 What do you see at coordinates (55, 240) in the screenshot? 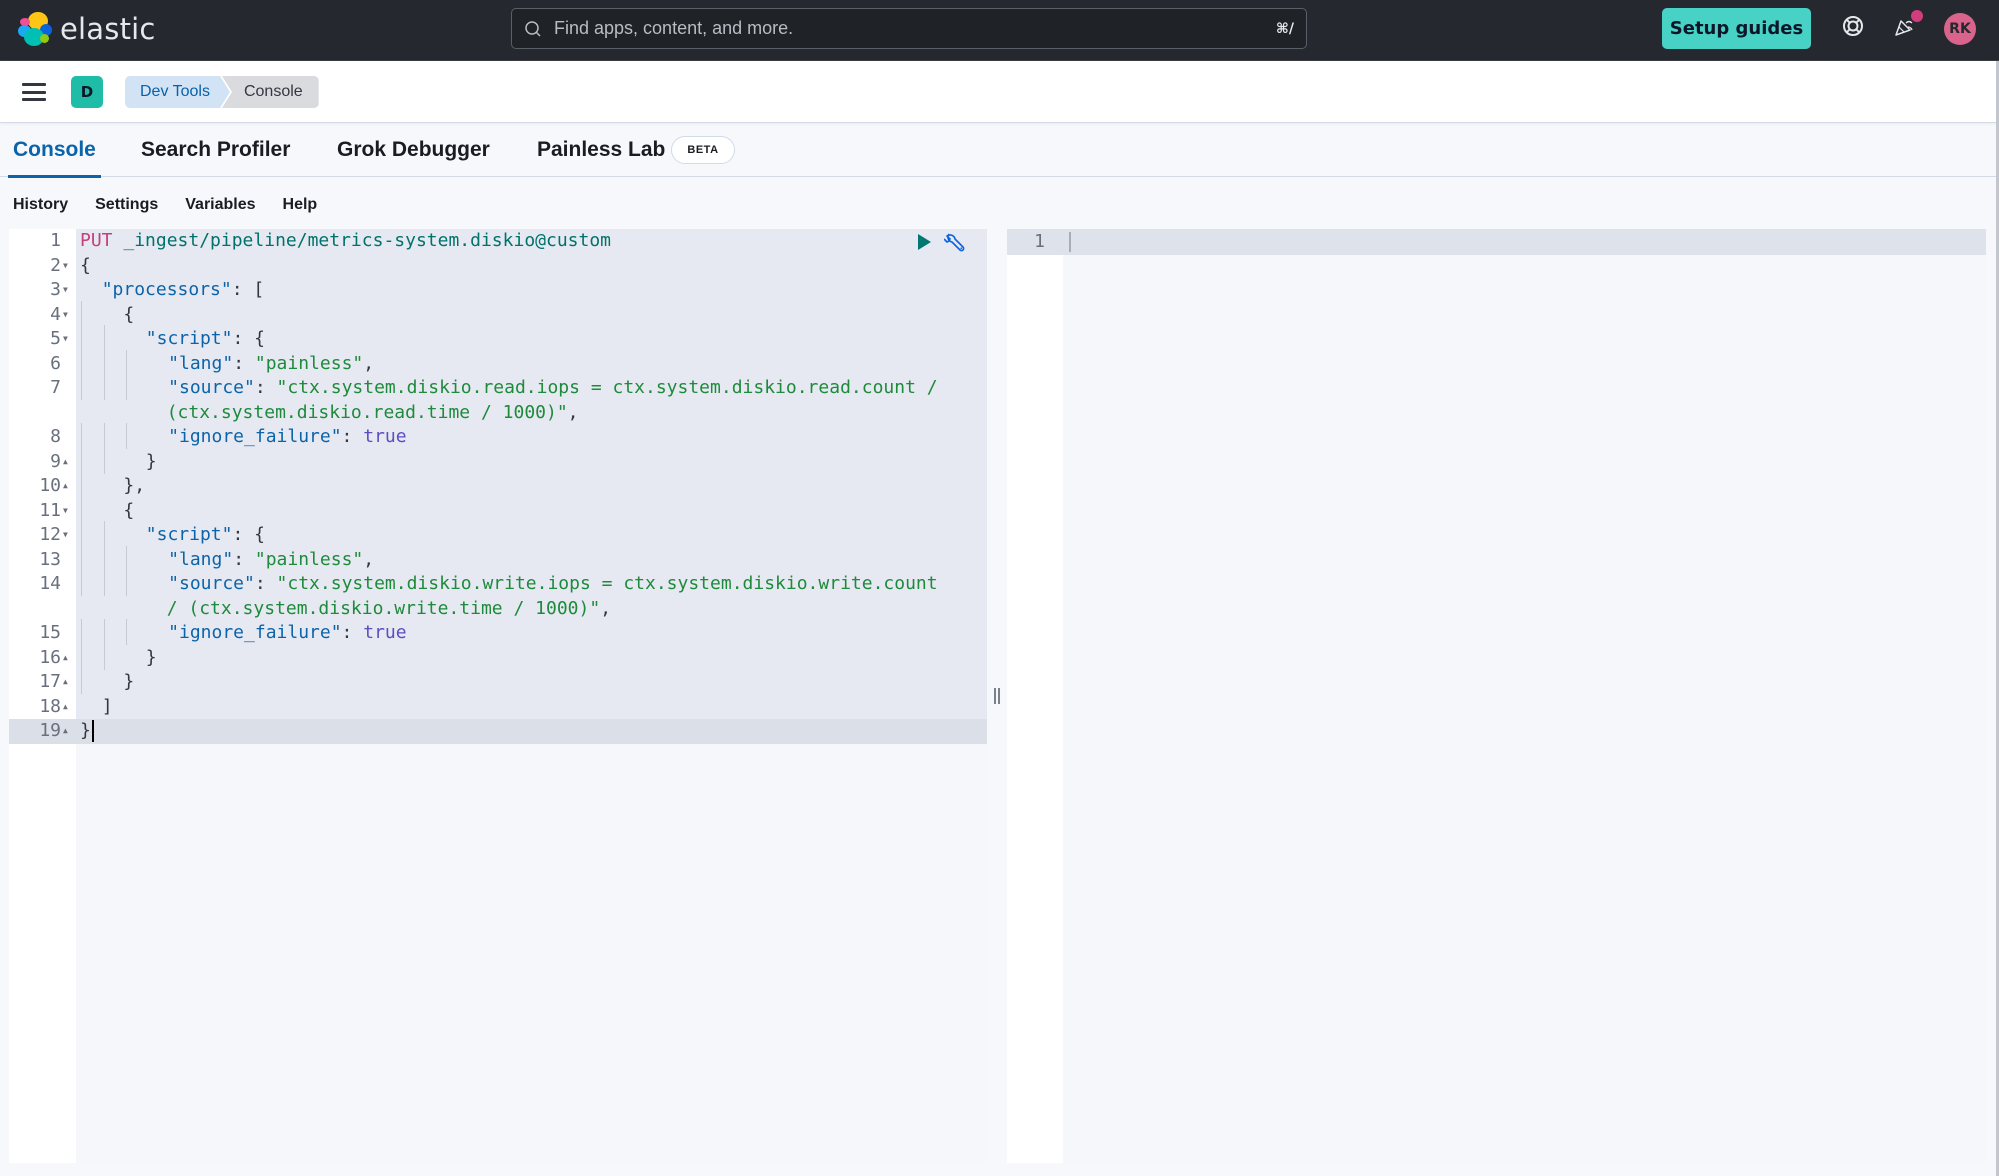
I see `line-number: 1` at bounding box center [55, 240].